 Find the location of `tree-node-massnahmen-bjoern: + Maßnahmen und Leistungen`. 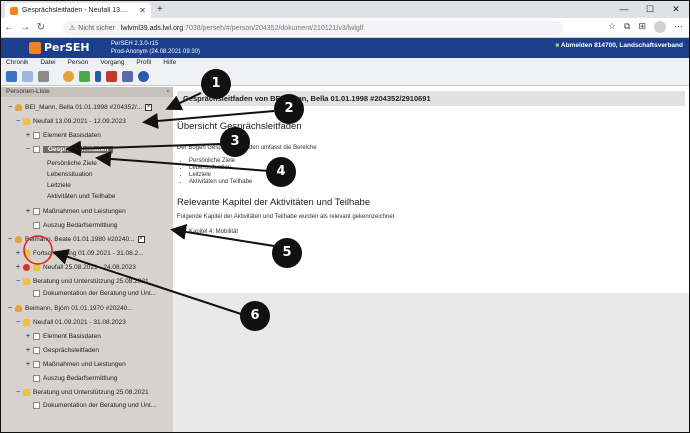

tree-node-massnahmen-bjoern: + Maßnahmen und Leistungen is located at coordinates (75, 364).